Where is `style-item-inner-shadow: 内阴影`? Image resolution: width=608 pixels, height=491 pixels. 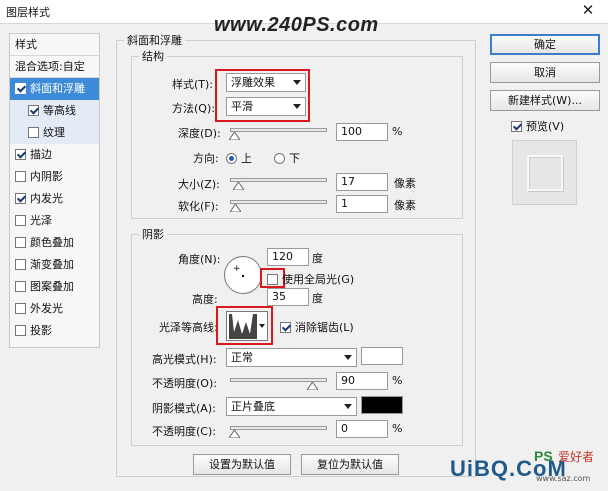 style-item-inner-shadow: 内阴影 is located at coordinates (54, 177).